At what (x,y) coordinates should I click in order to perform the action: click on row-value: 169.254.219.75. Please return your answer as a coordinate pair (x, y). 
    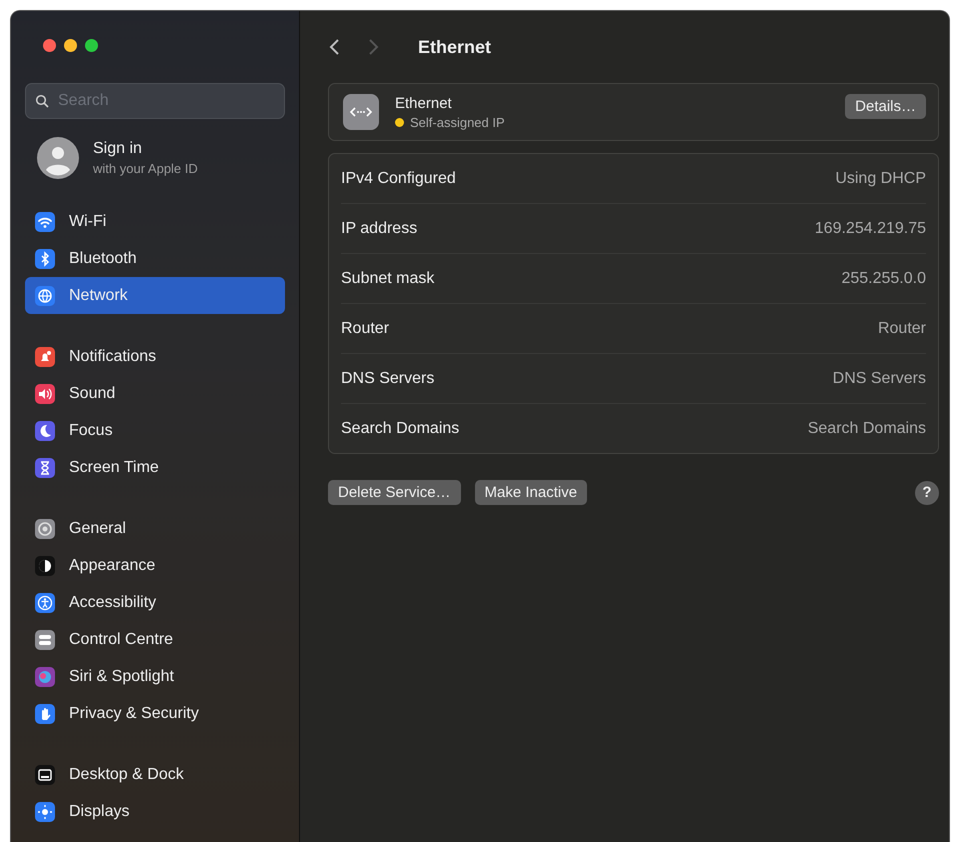
    Looking at the image, I should click on (870, 229).